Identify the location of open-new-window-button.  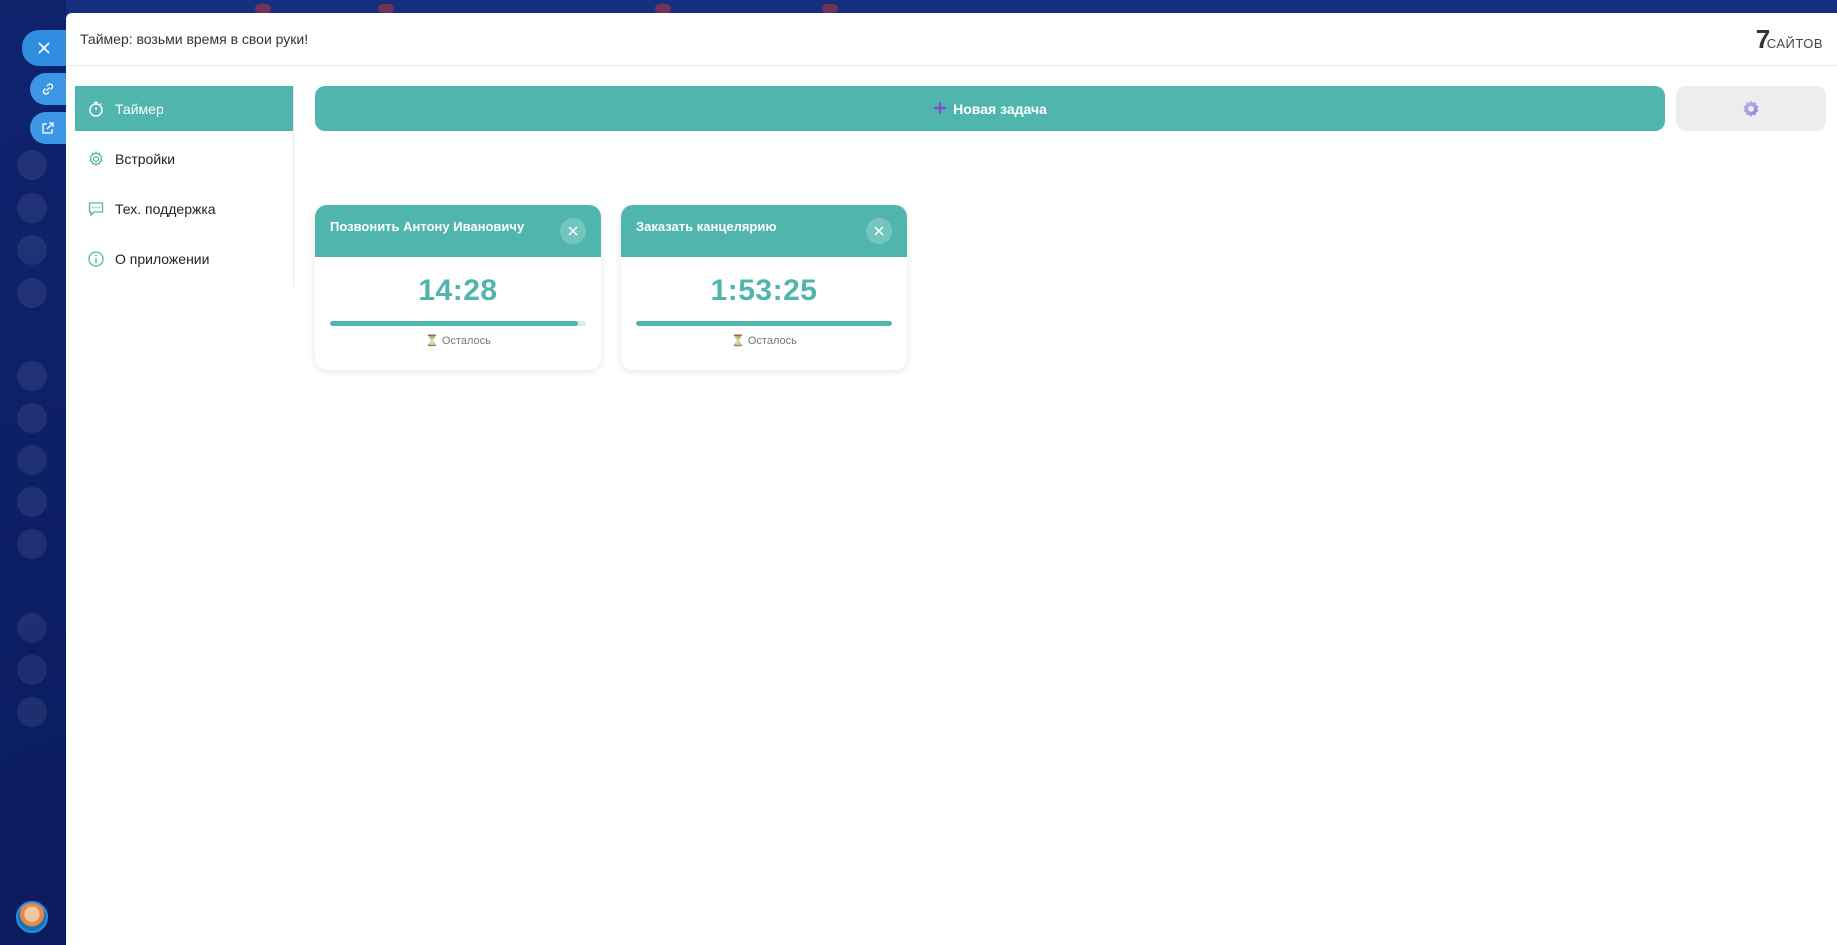
(48, 128).